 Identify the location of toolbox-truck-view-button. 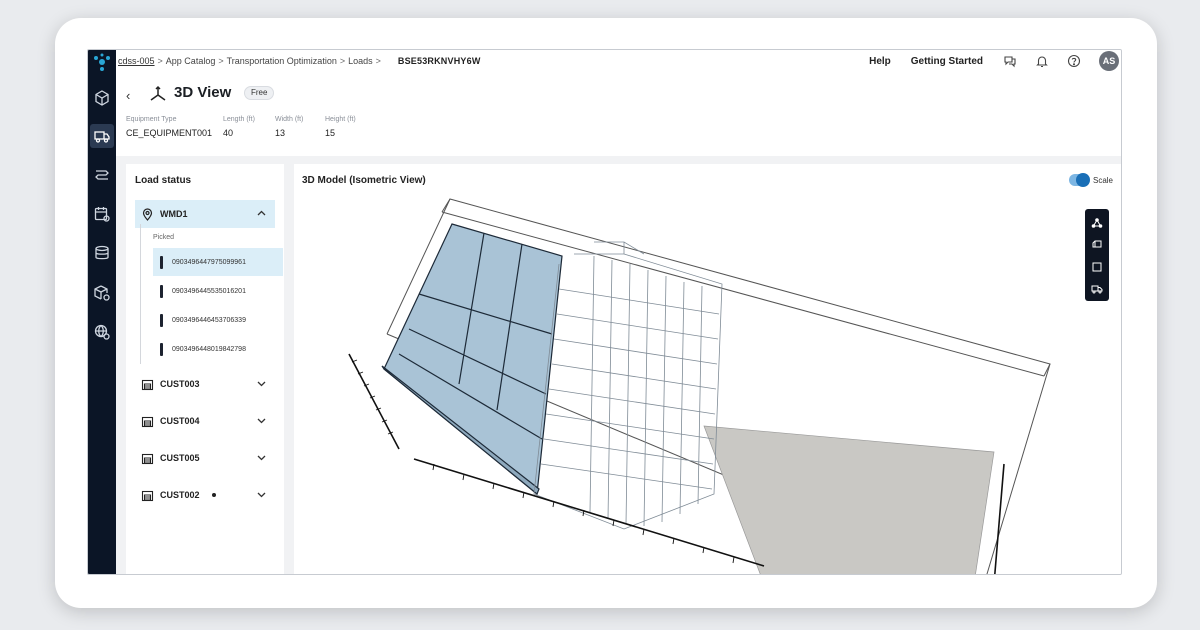
(1097, 289).